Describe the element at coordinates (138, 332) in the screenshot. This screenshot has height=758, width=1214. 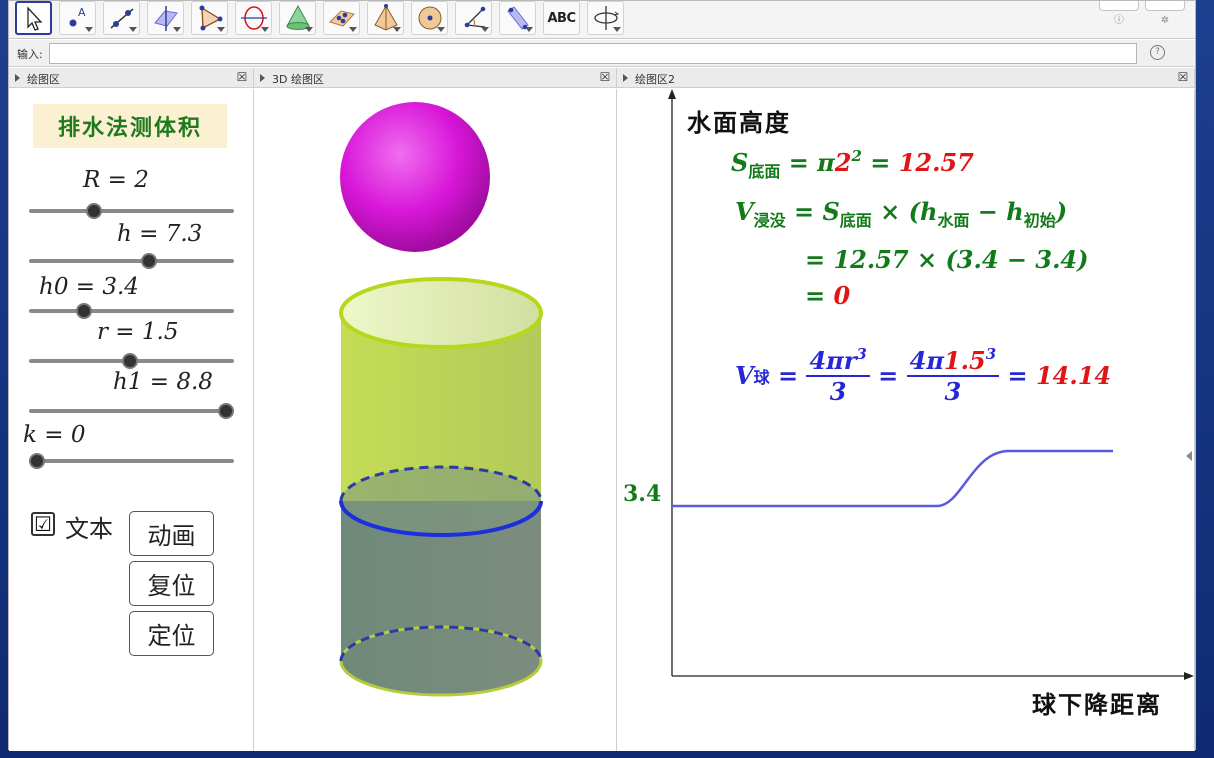
I see `slider-label: r = 1.5` at that location.